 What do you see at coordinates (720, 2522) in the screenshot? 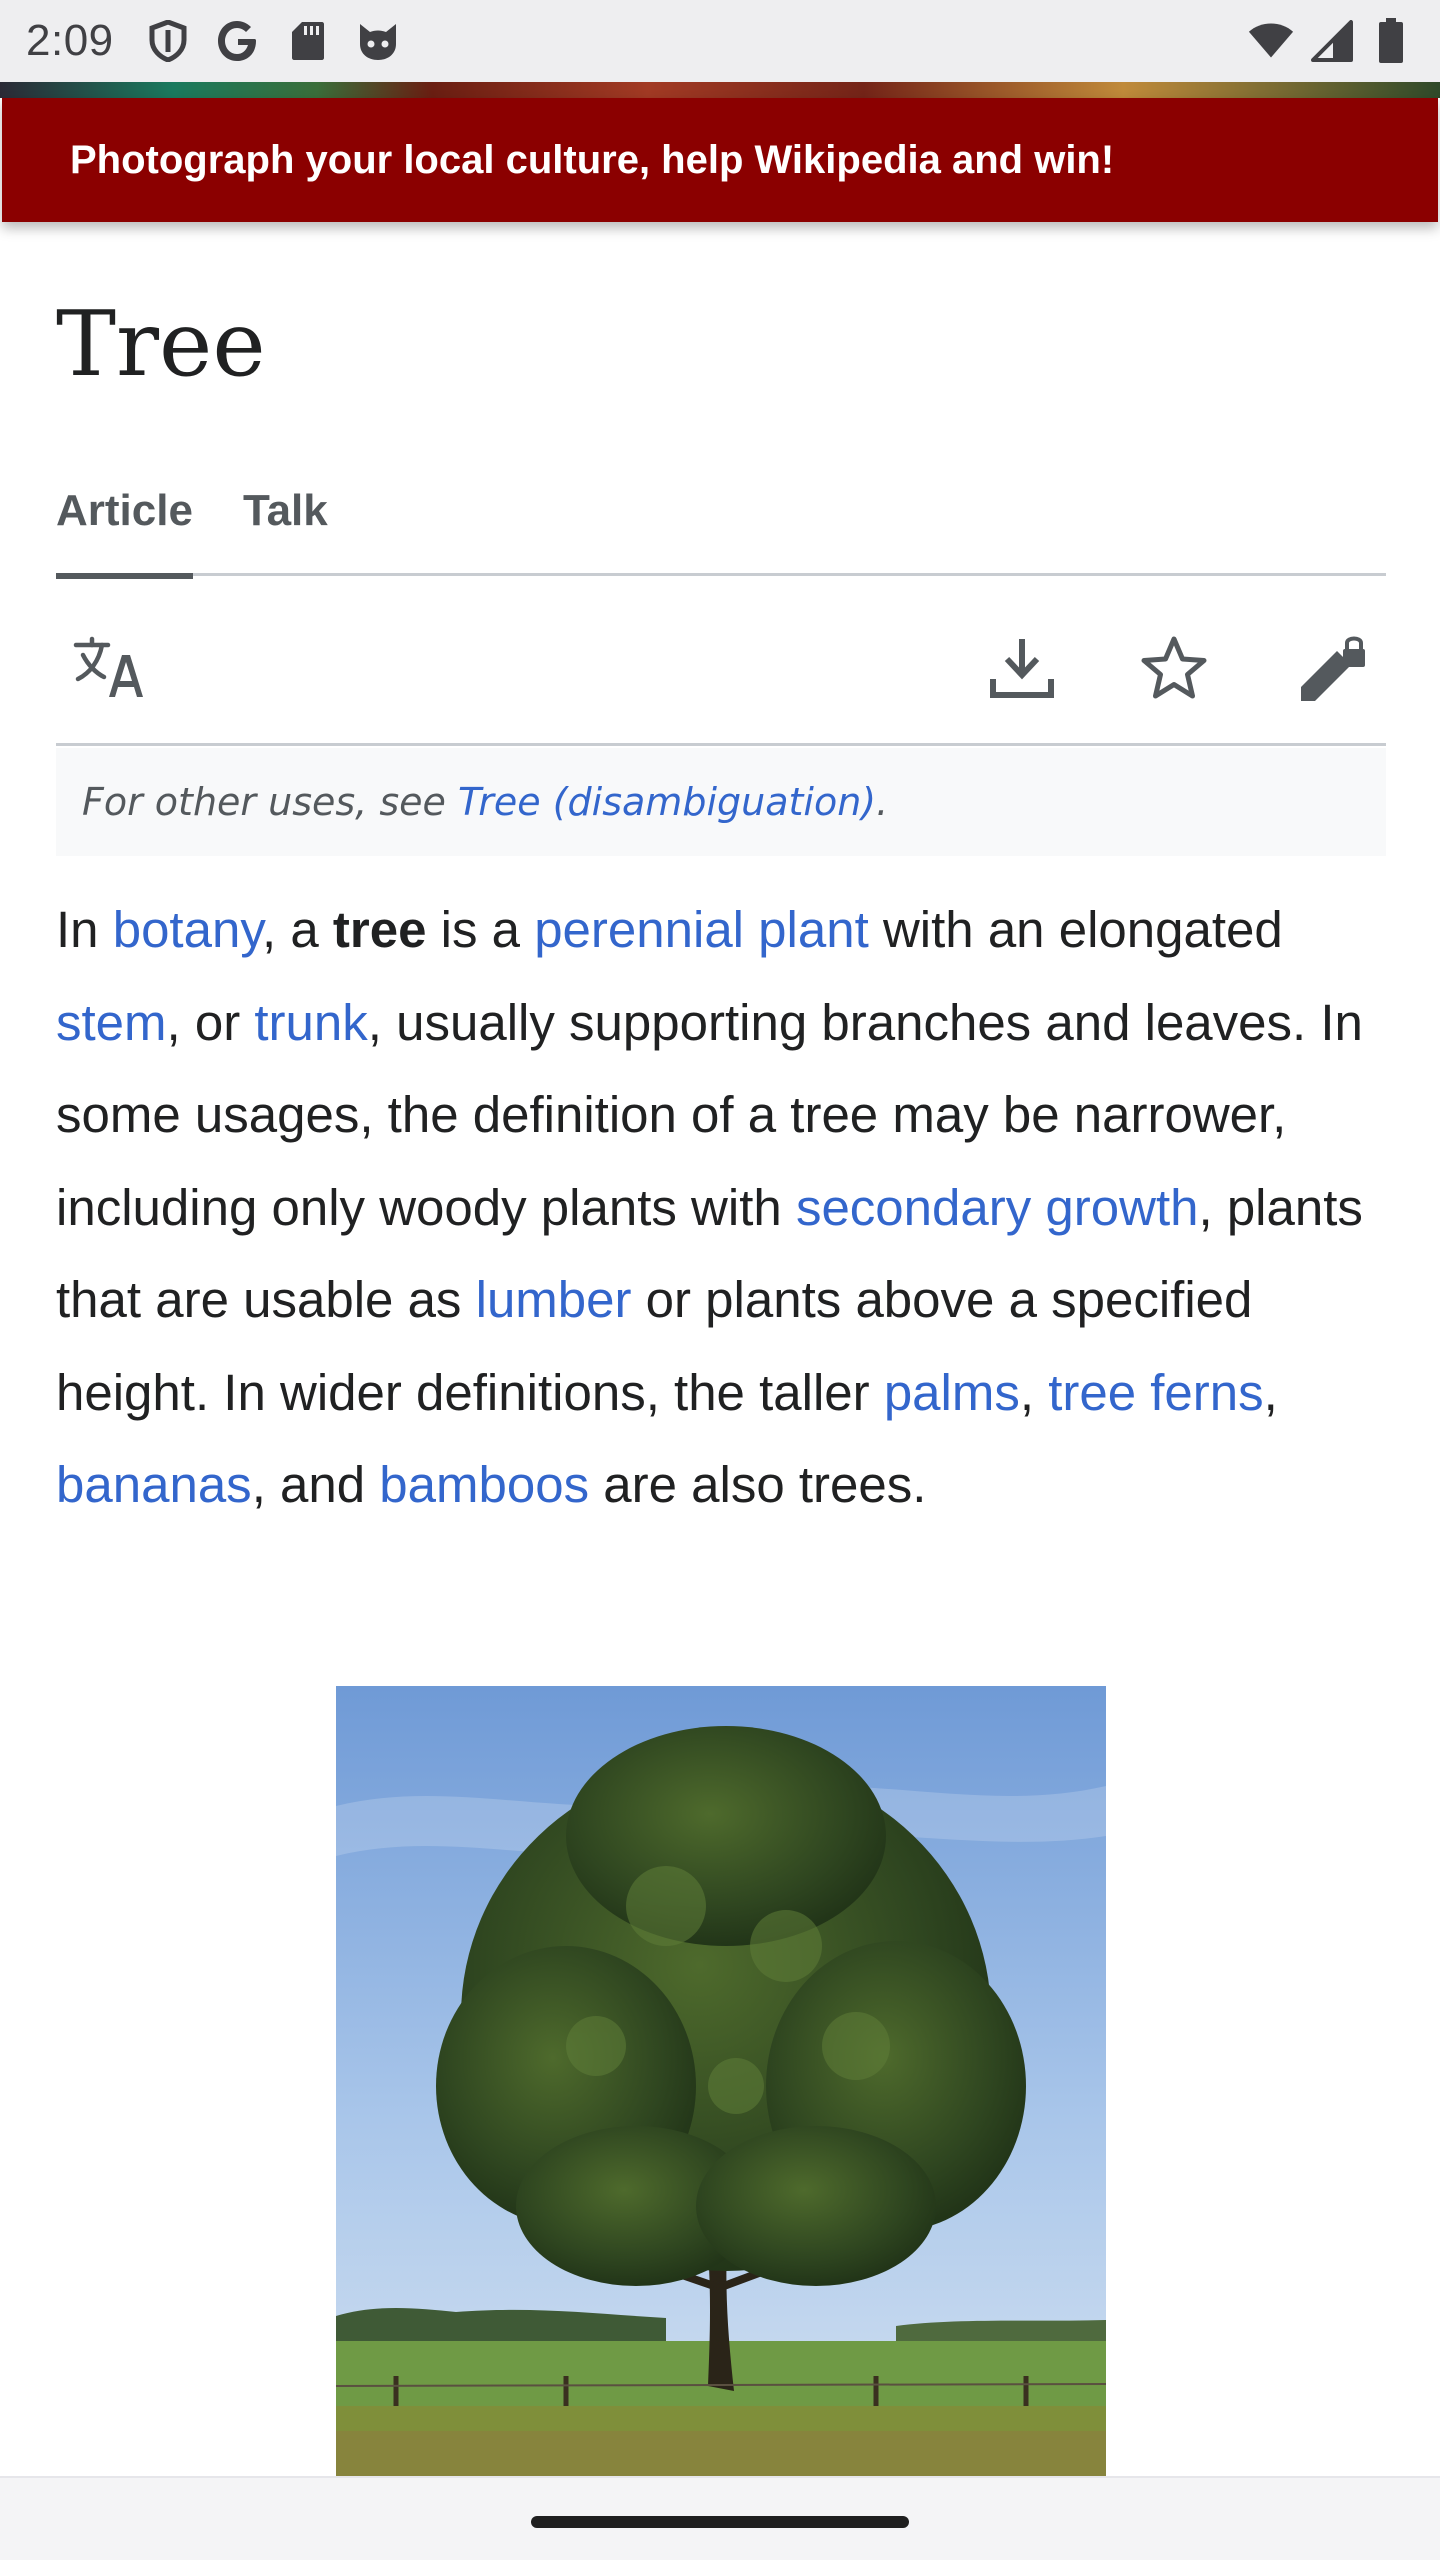
I see `home-gesture-handle` at bounding box center [720, 2522].